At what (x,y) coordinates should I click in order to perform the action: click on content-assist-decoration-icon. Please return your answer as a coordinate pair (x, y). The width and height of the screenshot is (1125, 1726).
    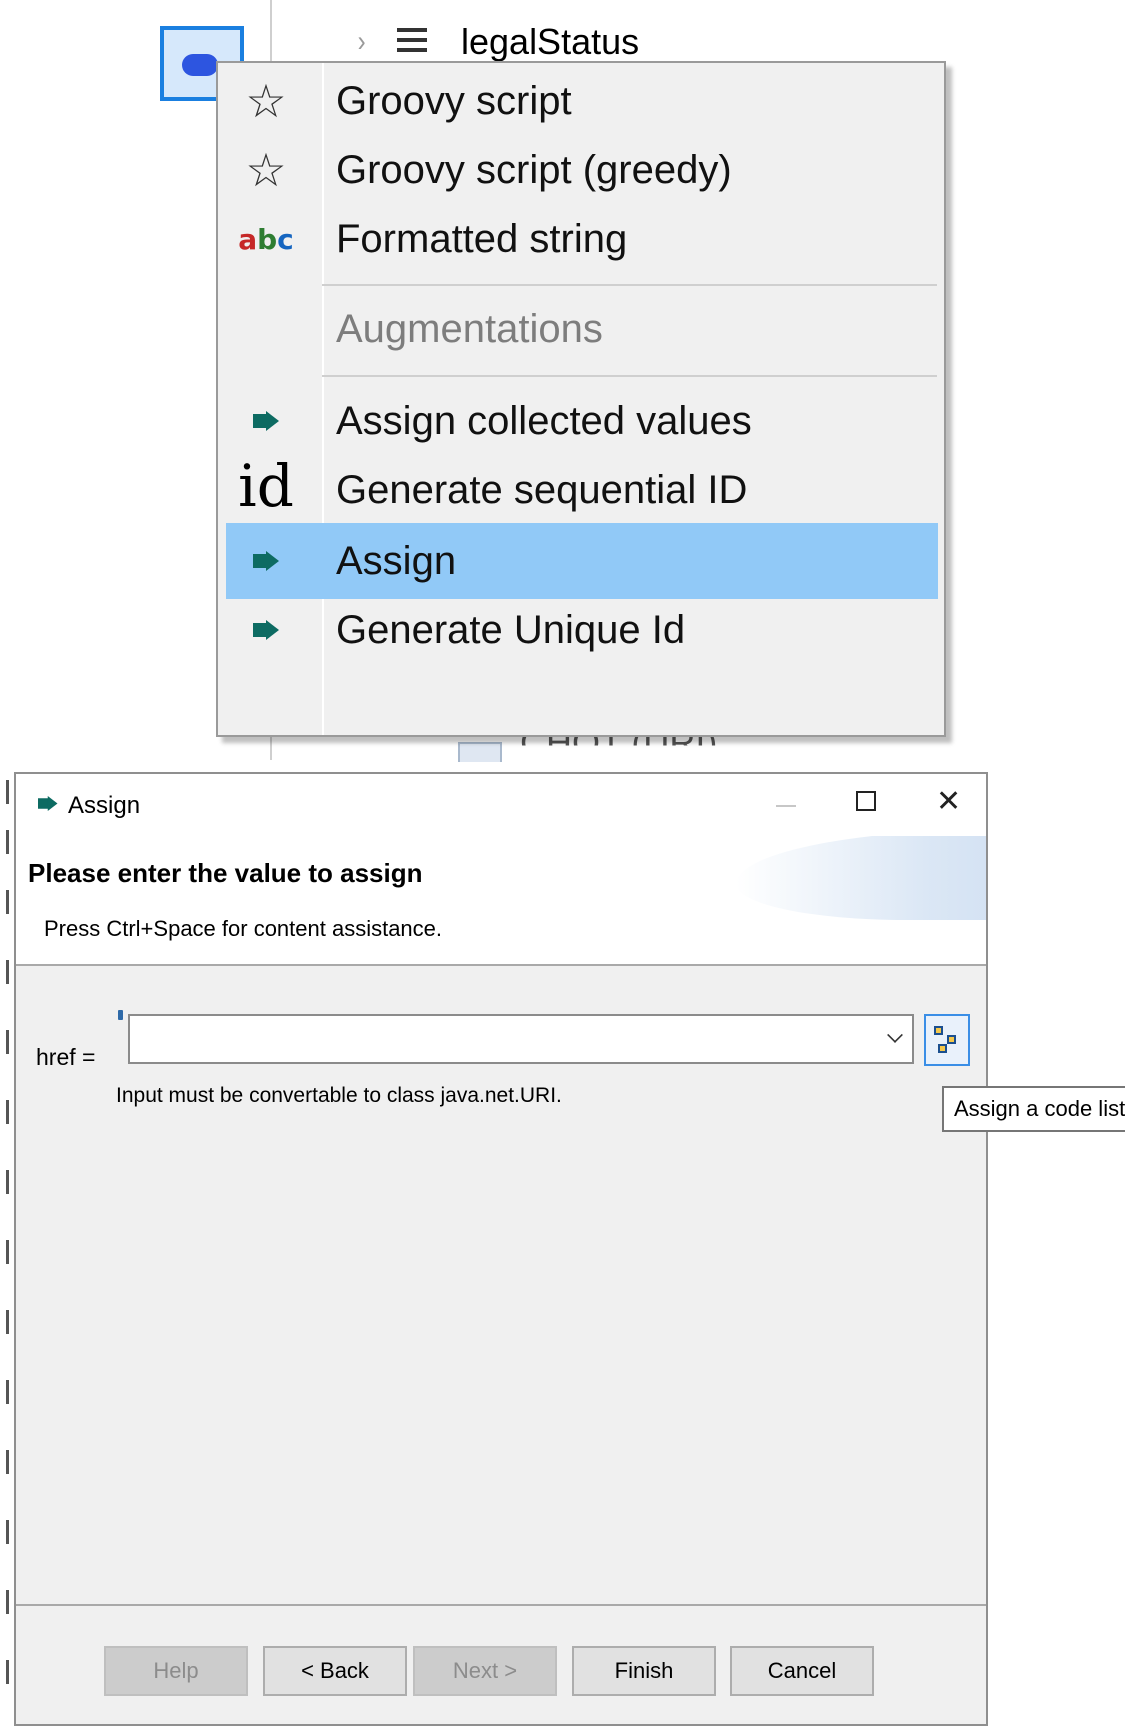
    Looking at the image, I should click on (120, 1015).